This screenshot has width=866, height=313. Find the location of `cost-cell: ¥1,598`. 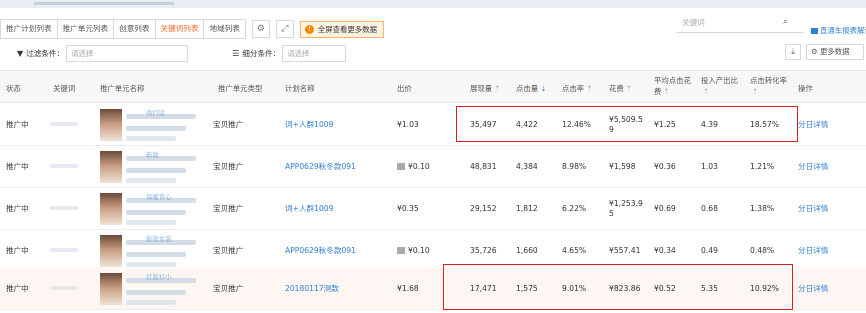

cost-cell: ¥1,598 is located at coordinates (622, 166).